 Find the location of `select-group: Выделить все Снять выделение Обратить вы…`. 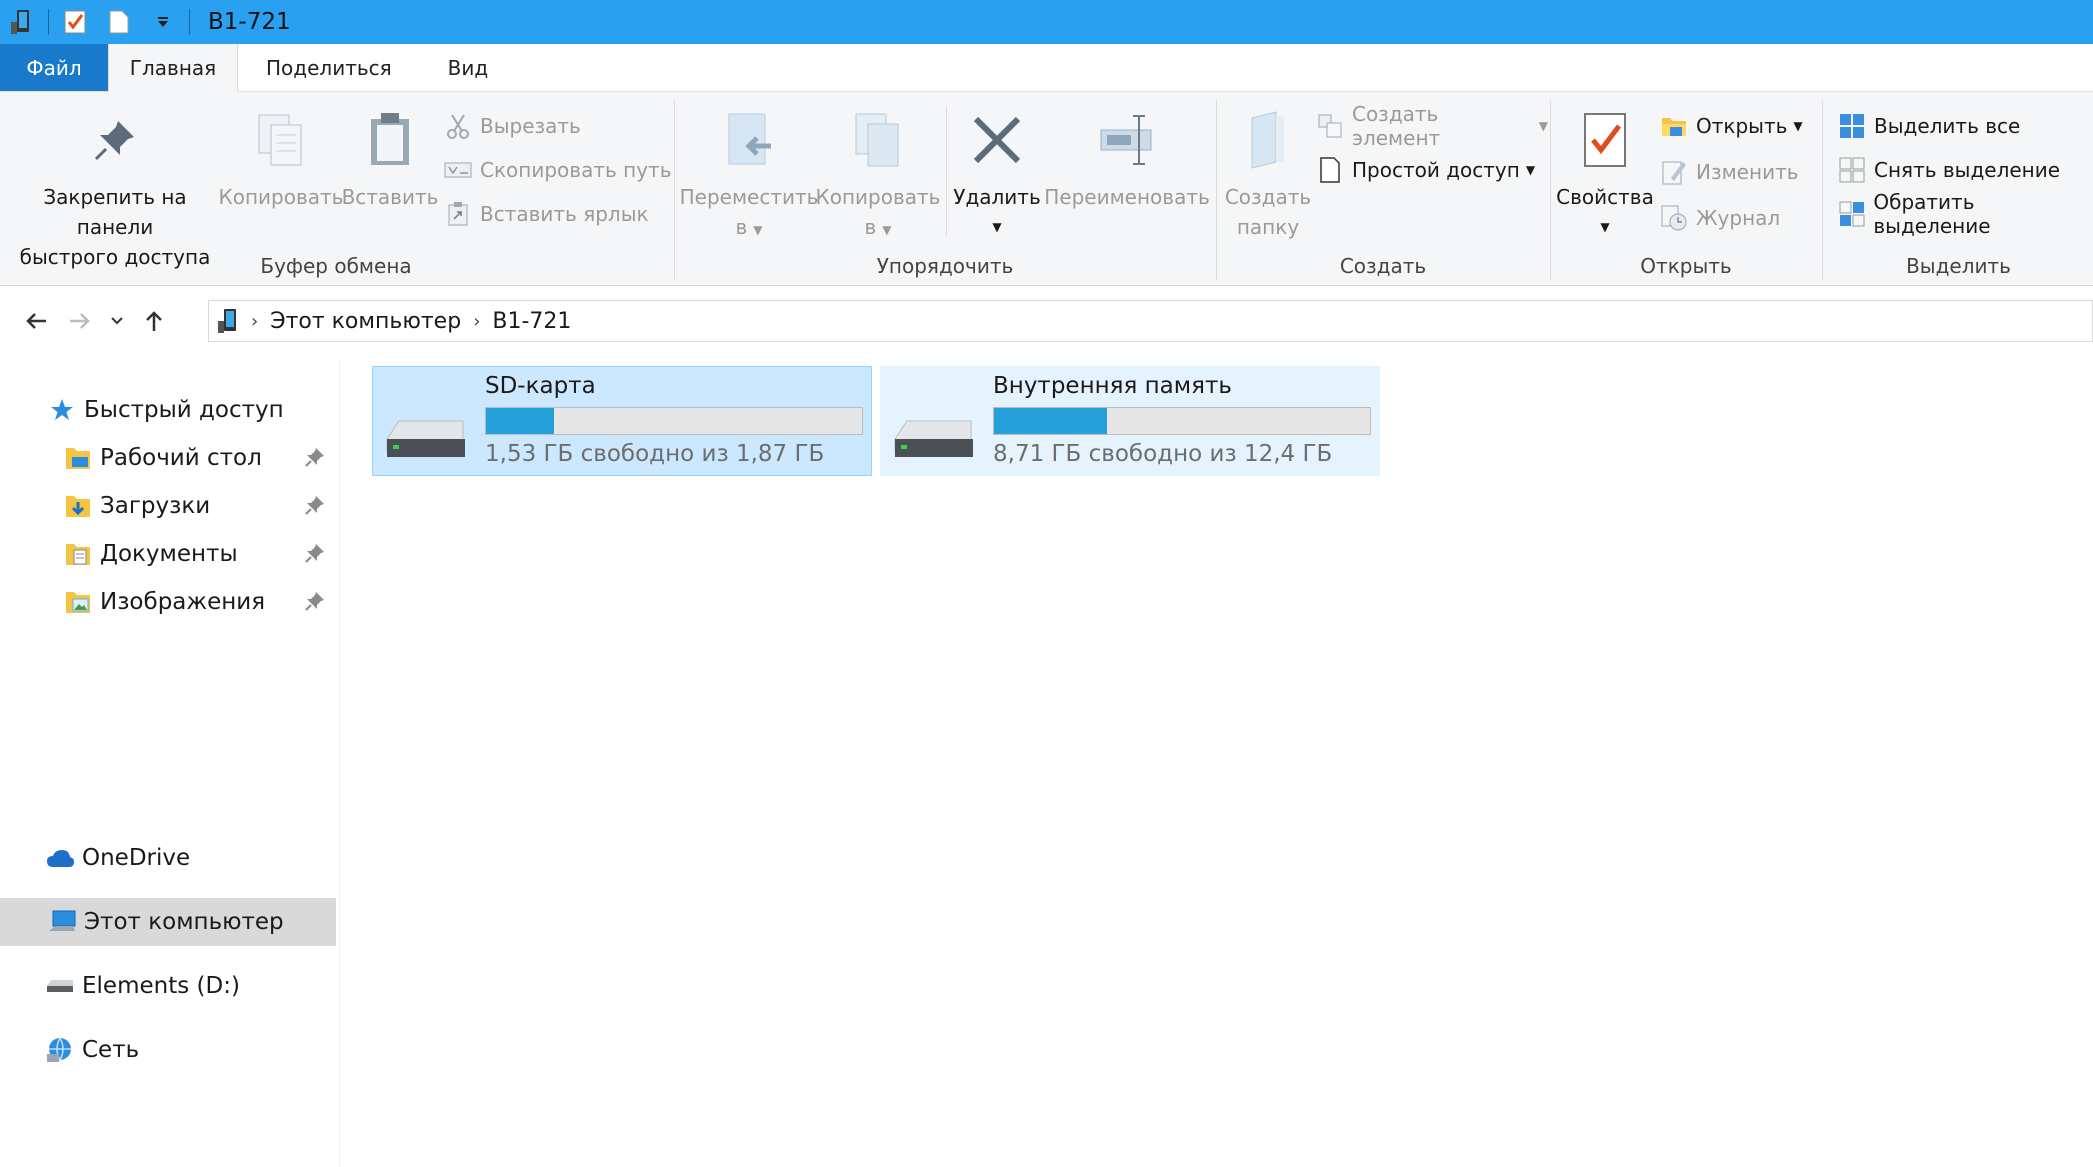

select-group: Выделить все Снять выделение Обратить вы… is located at coordinates (1958, 189).